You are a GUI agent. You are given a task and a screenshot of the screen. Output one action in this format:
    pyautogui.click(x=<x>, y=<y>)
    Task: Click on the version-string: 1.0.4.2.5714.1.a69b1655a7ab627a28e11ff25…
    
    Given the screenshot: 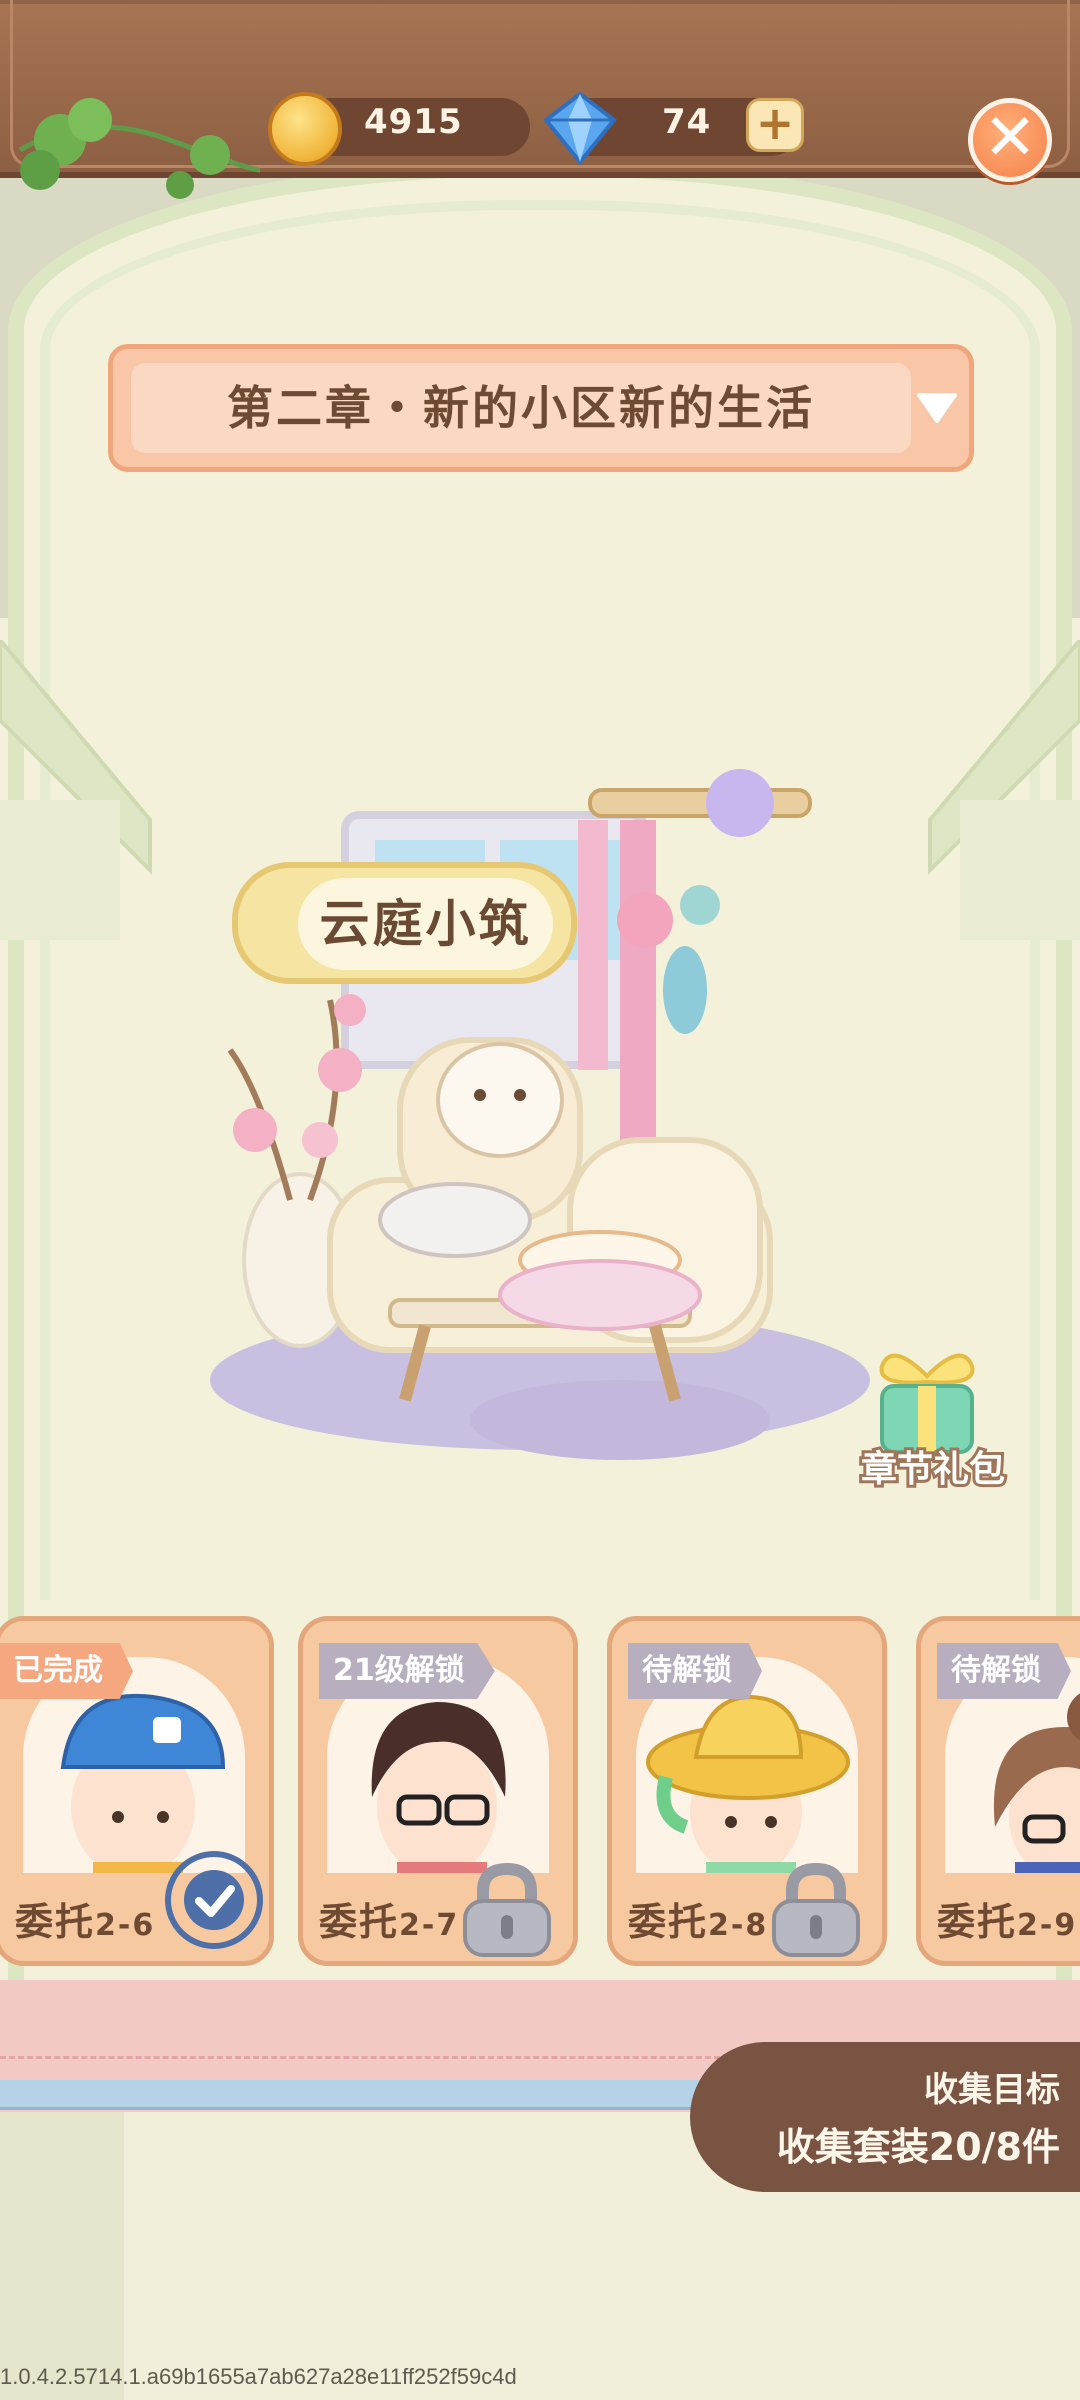 What is the action you would take?
    pyautogui.click(x=258, y=2376)
    